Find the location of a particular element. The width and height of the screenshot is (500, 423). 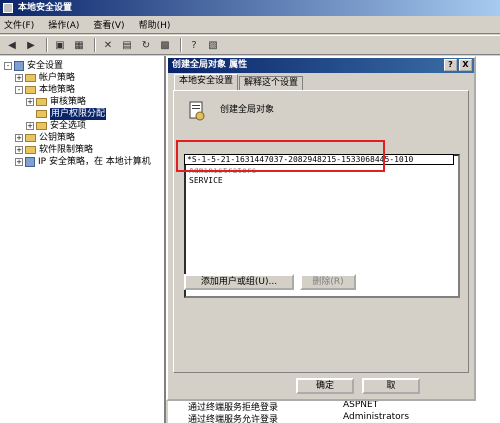

tree-item-label: 公钥策略 is located at coordinates (57, 138).